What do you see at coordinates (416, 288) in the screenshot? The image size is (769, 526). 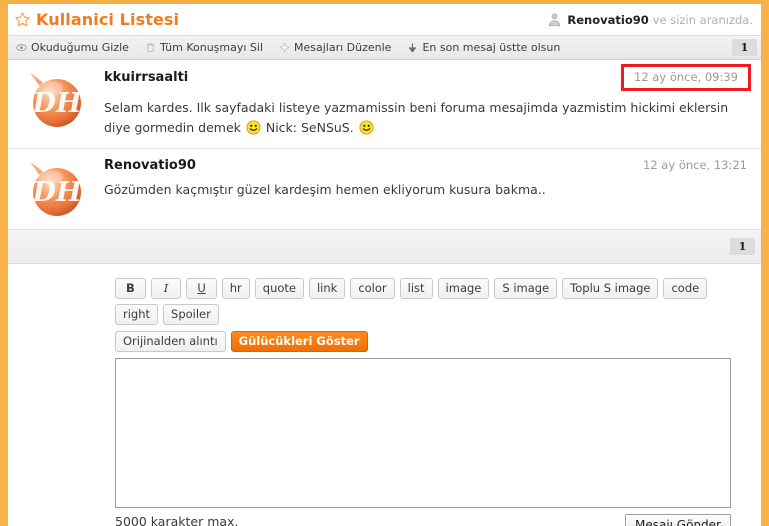 I see `bb-list-button: list` at bounding box center [416, 288].